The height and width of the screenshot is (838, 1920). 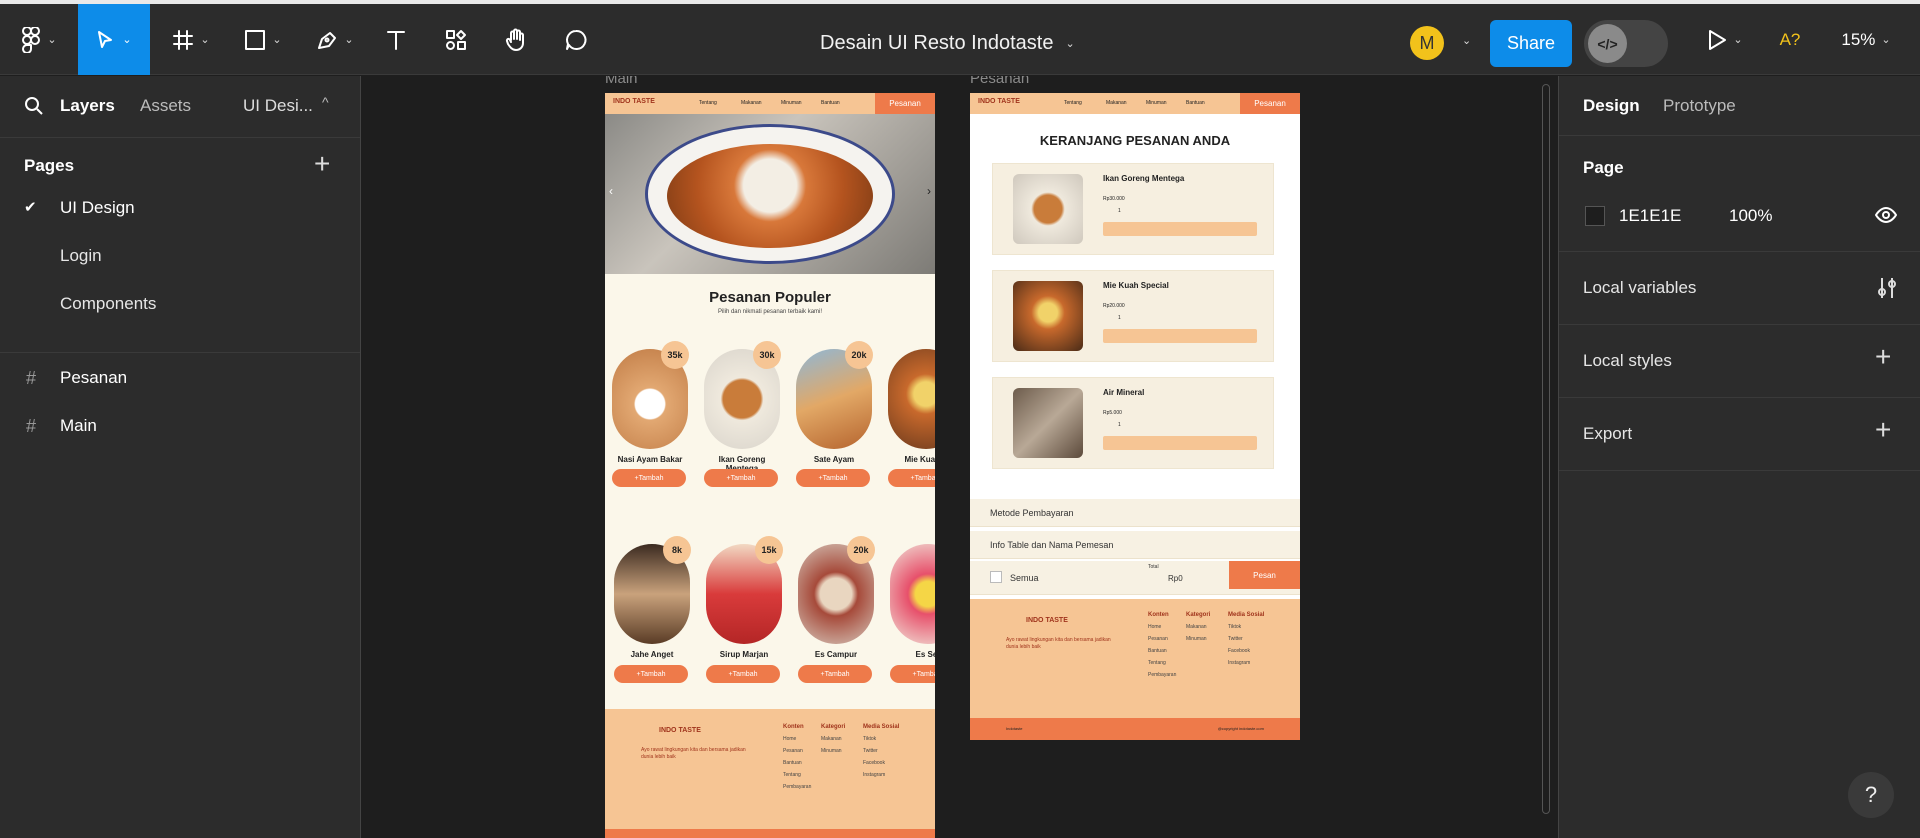 I want to click on eye-icon, so click(x=1886, y=215).